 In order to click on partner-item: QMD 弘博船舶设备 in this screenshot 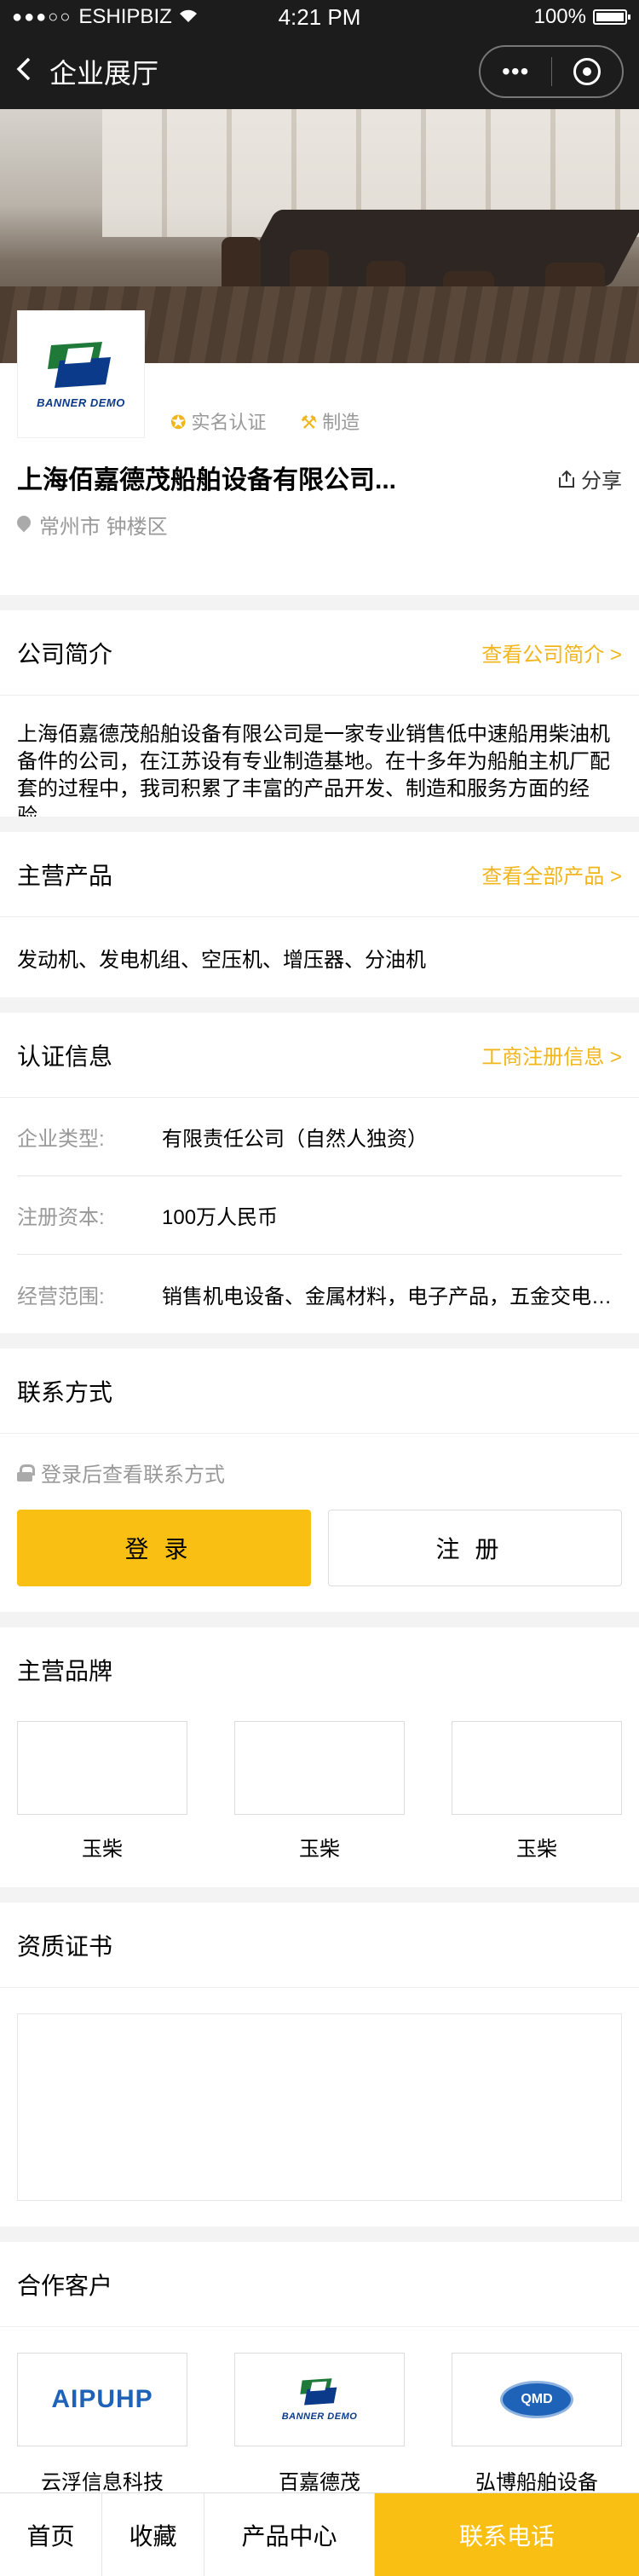, I will do `click(537, 2424)`.